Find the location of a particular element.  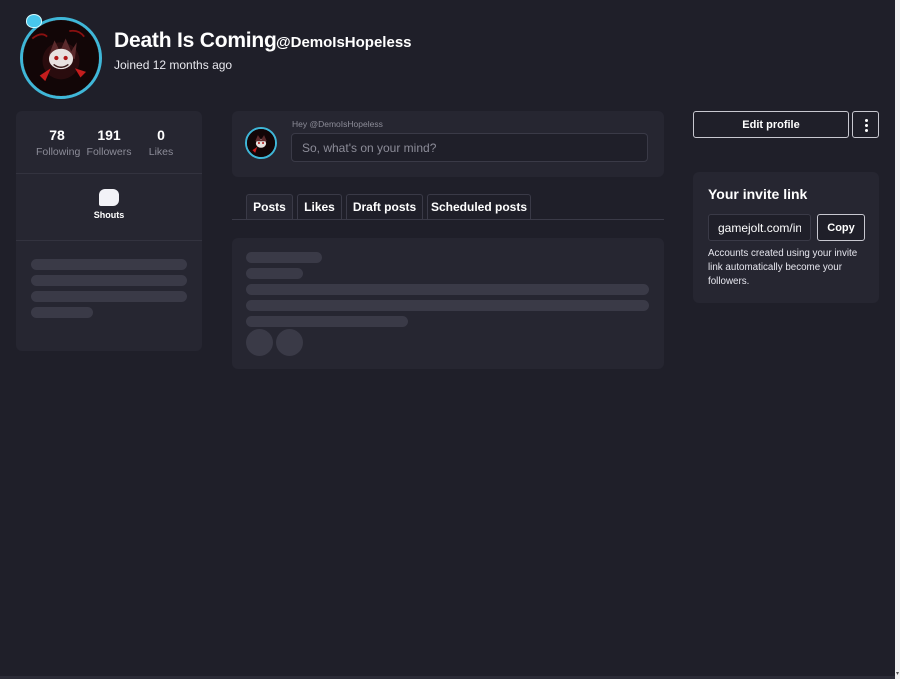

stat-following: 78 Following is located at coordinates (58, 142).